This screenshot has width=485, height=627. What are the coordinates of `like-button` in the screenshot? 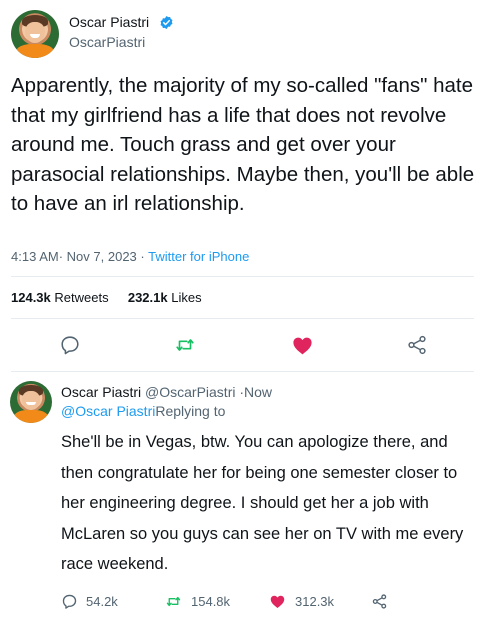 It's located at (302, 345).